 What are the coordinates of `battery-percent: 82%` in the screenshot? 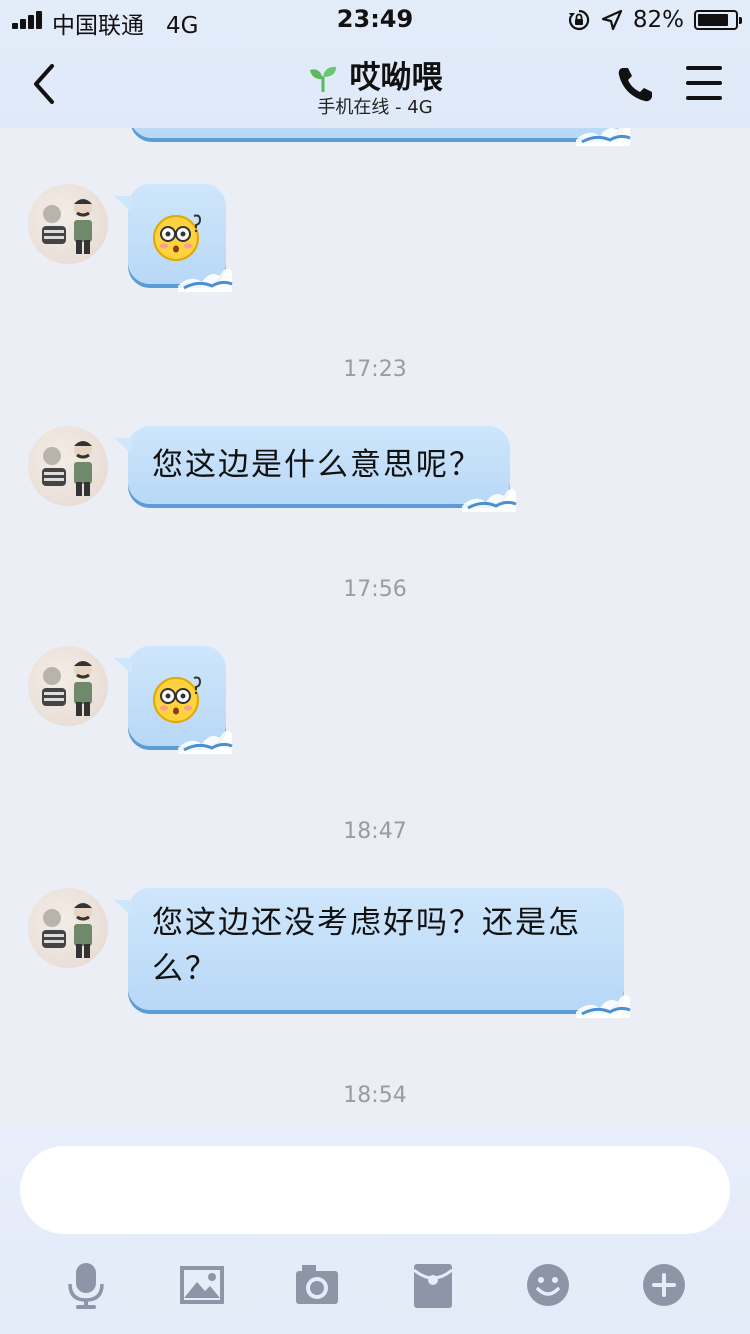 It's located at (658, 20).